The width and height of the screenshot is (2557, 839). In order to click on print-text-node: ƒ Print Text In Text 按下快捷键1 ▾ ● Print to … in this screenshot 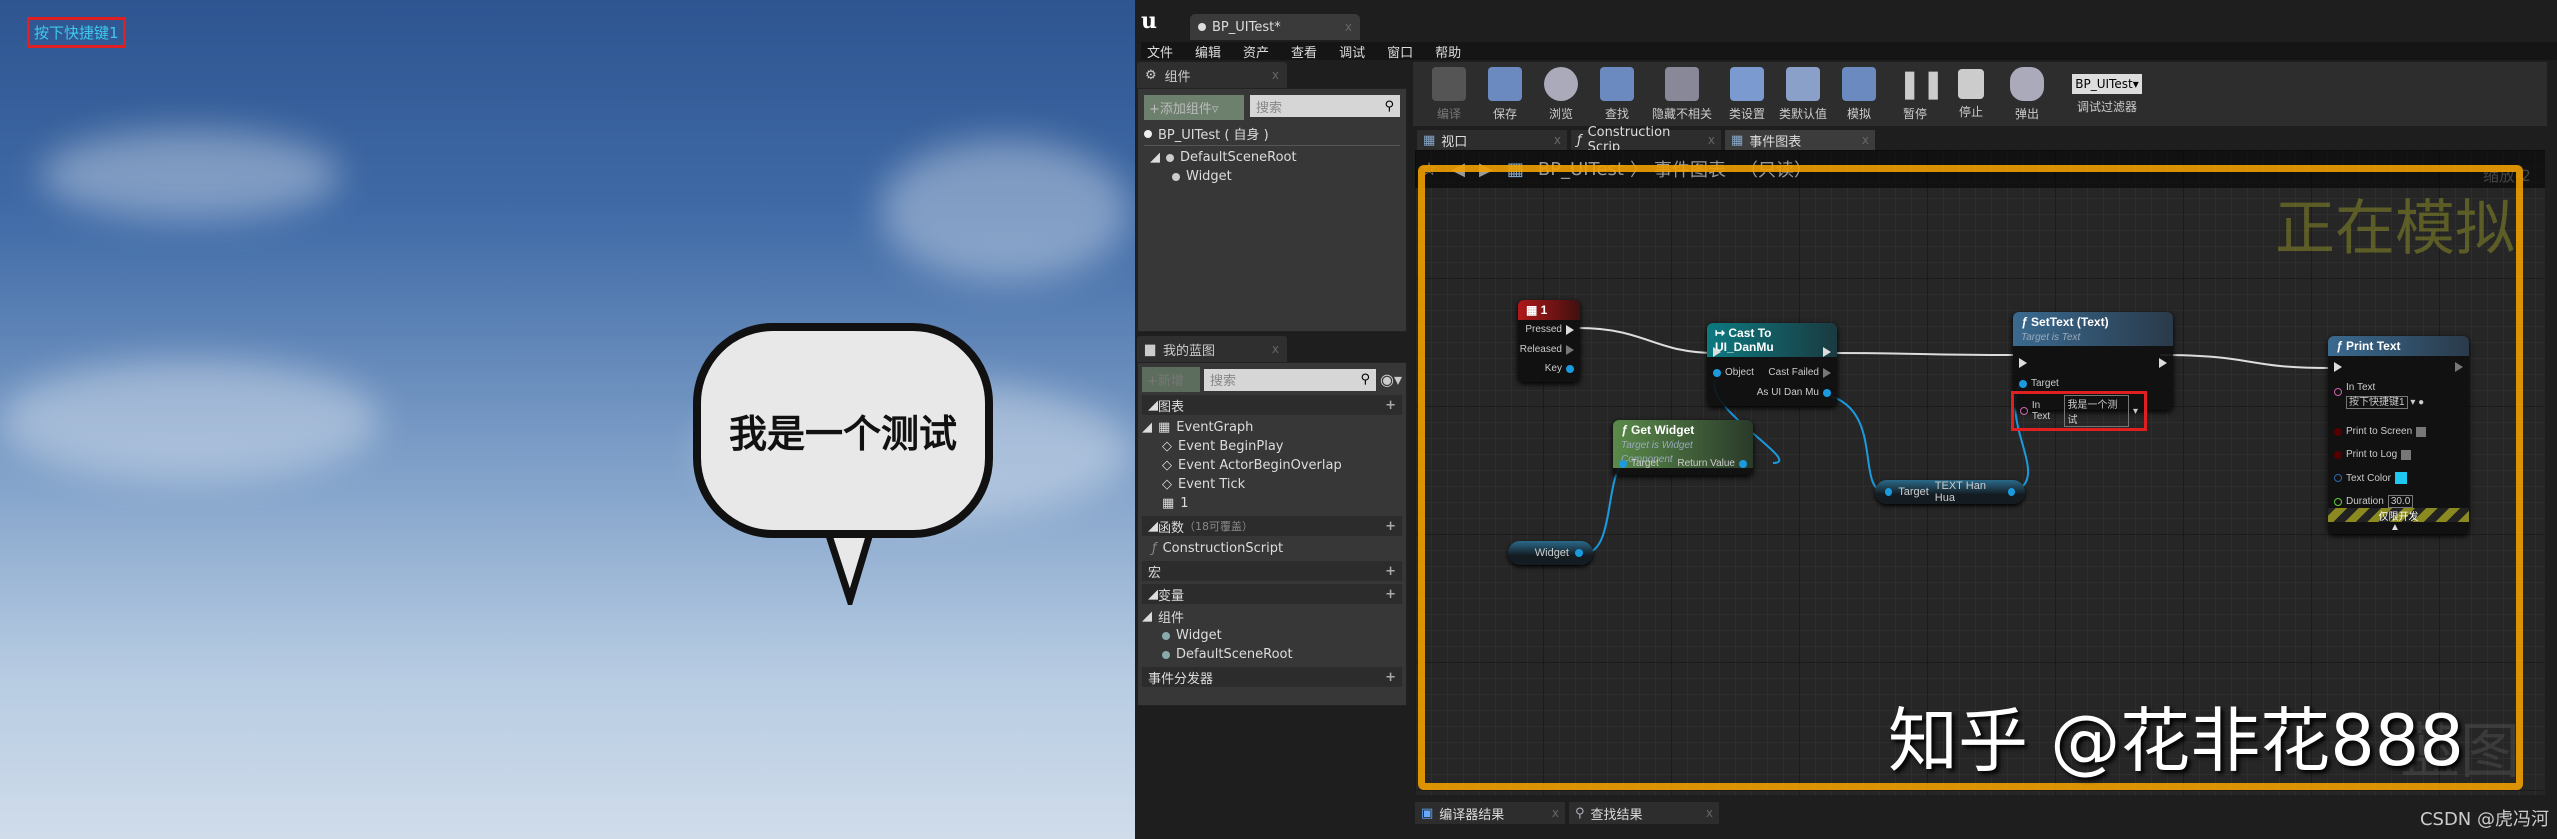, I will do `click(2398, 435)`.